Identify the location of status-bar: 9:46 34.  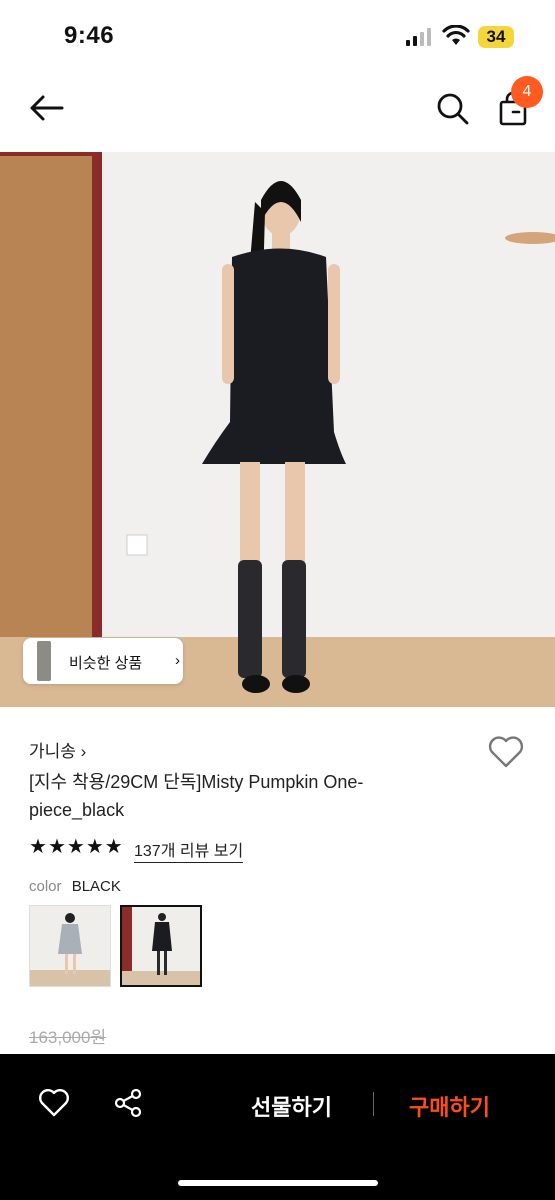
(277, 35).